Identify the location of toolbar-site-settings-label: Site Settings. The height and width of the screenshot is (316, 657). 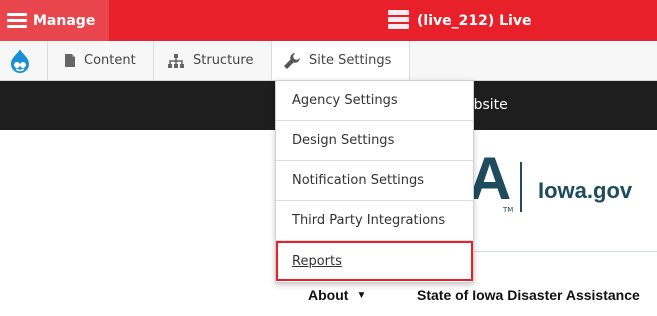
(350, 60).